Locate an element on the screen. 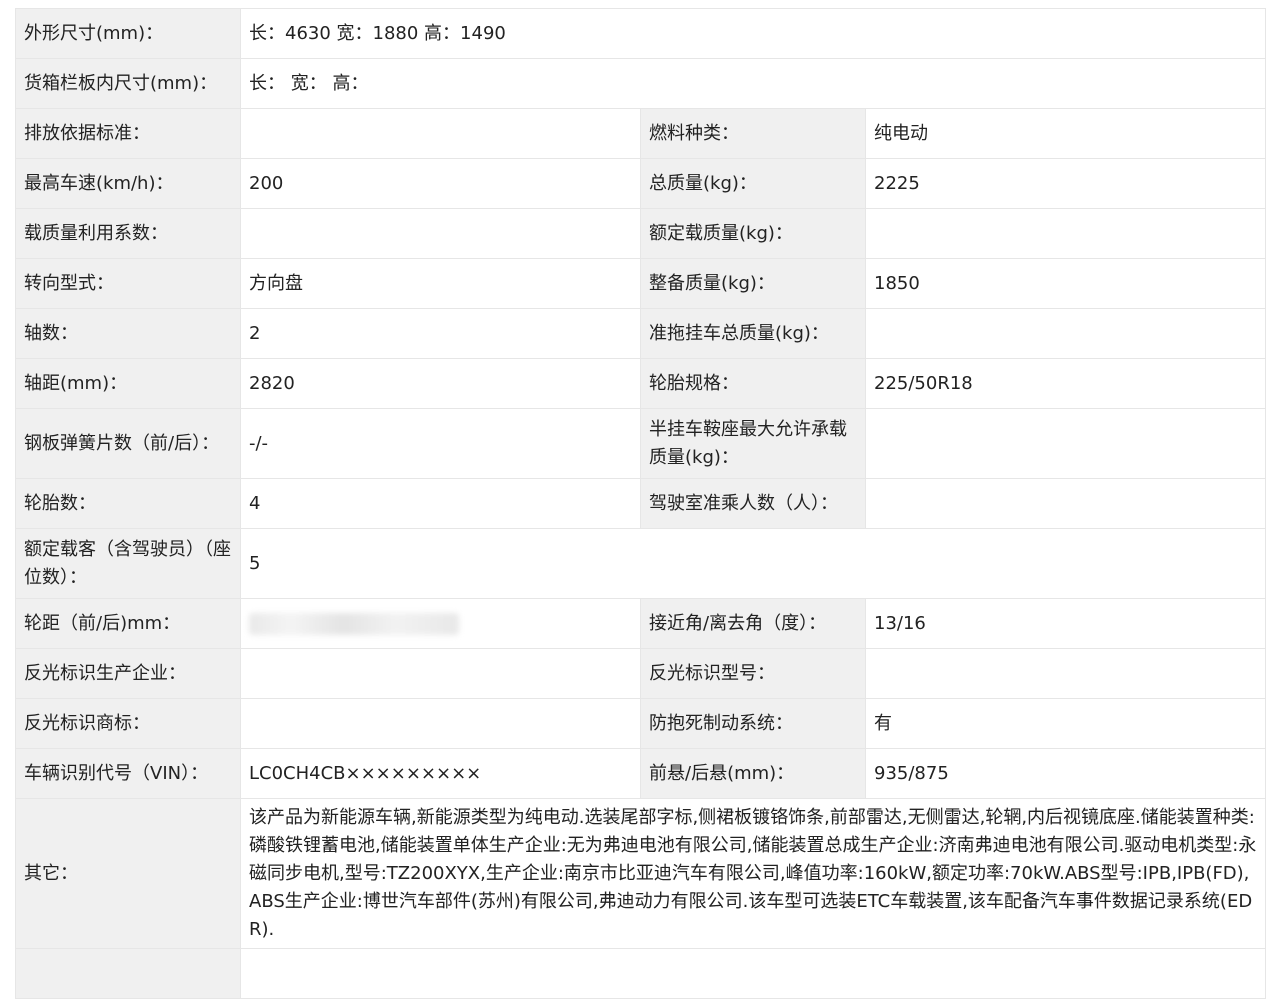 The height and width of the screenshot is (999, 1280). table-row: 转向型式： 方向盘 整备质量(kg)： 1850 is located at coordinates (641, 283).